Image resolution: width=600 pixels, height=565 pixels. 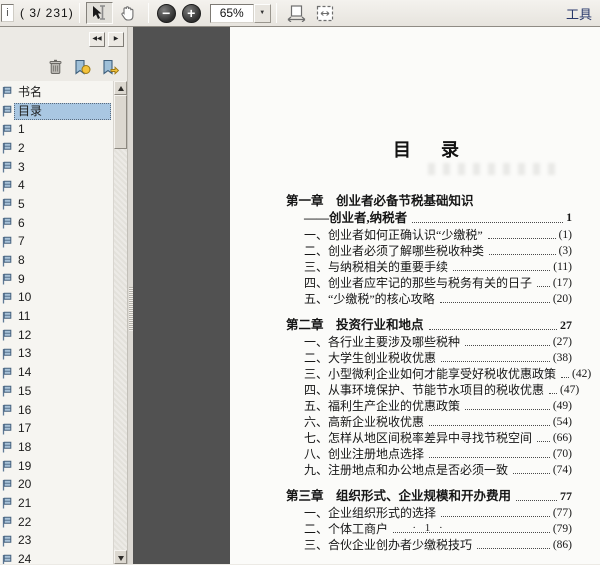 I want to click on bookmark-item: 24, so click(x=56, y=557).